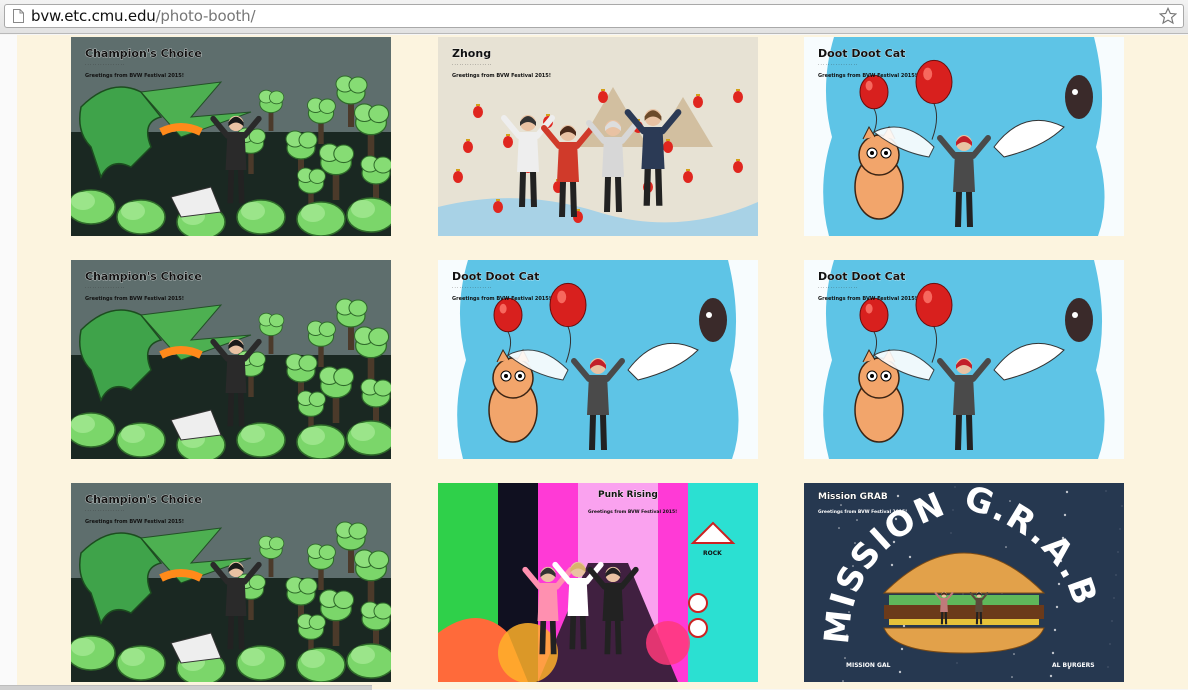 This screenshot has width=1188, height=690. Describe the element at coordinates (868, 665) in the screenshot. I see `mission-grab-bottom-text: MISSION GAL` at that location.